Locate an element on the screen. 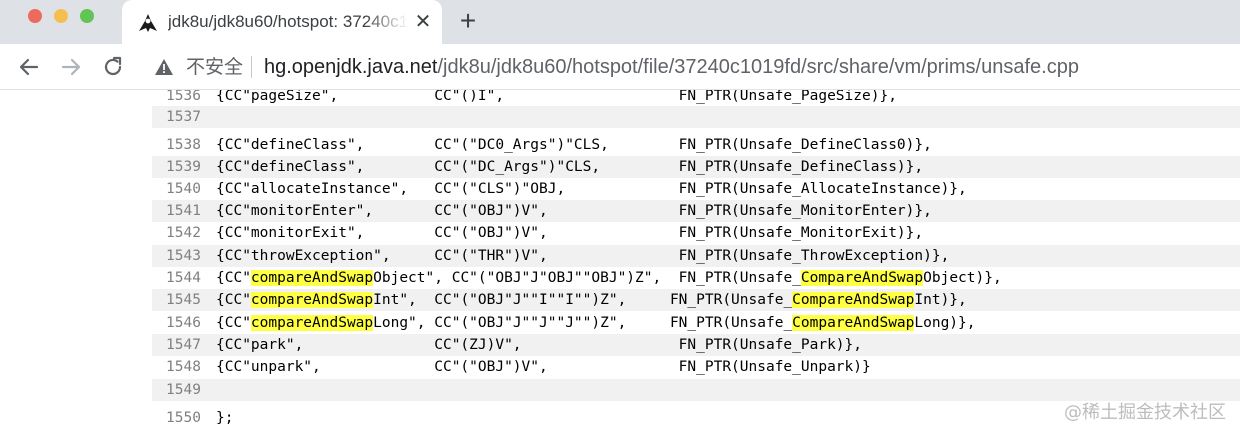 The width and height of the screenshot is (1240, 433). line-number: 1548 is located at coordinates (183, 367).